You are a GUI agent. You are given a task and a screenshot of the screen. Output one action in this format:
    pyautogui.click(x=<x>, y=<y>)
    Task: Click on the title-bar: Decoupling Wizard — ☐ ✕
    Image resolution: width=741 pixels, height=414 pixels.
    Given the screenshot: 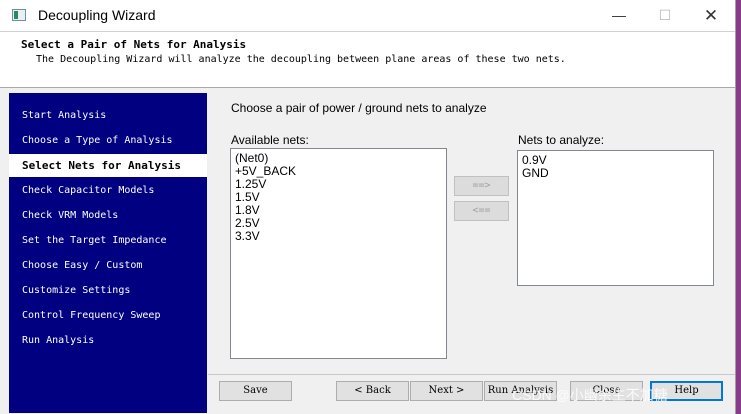 What is the action you would take?
    pyautogui.click(x=367, y=15)
    